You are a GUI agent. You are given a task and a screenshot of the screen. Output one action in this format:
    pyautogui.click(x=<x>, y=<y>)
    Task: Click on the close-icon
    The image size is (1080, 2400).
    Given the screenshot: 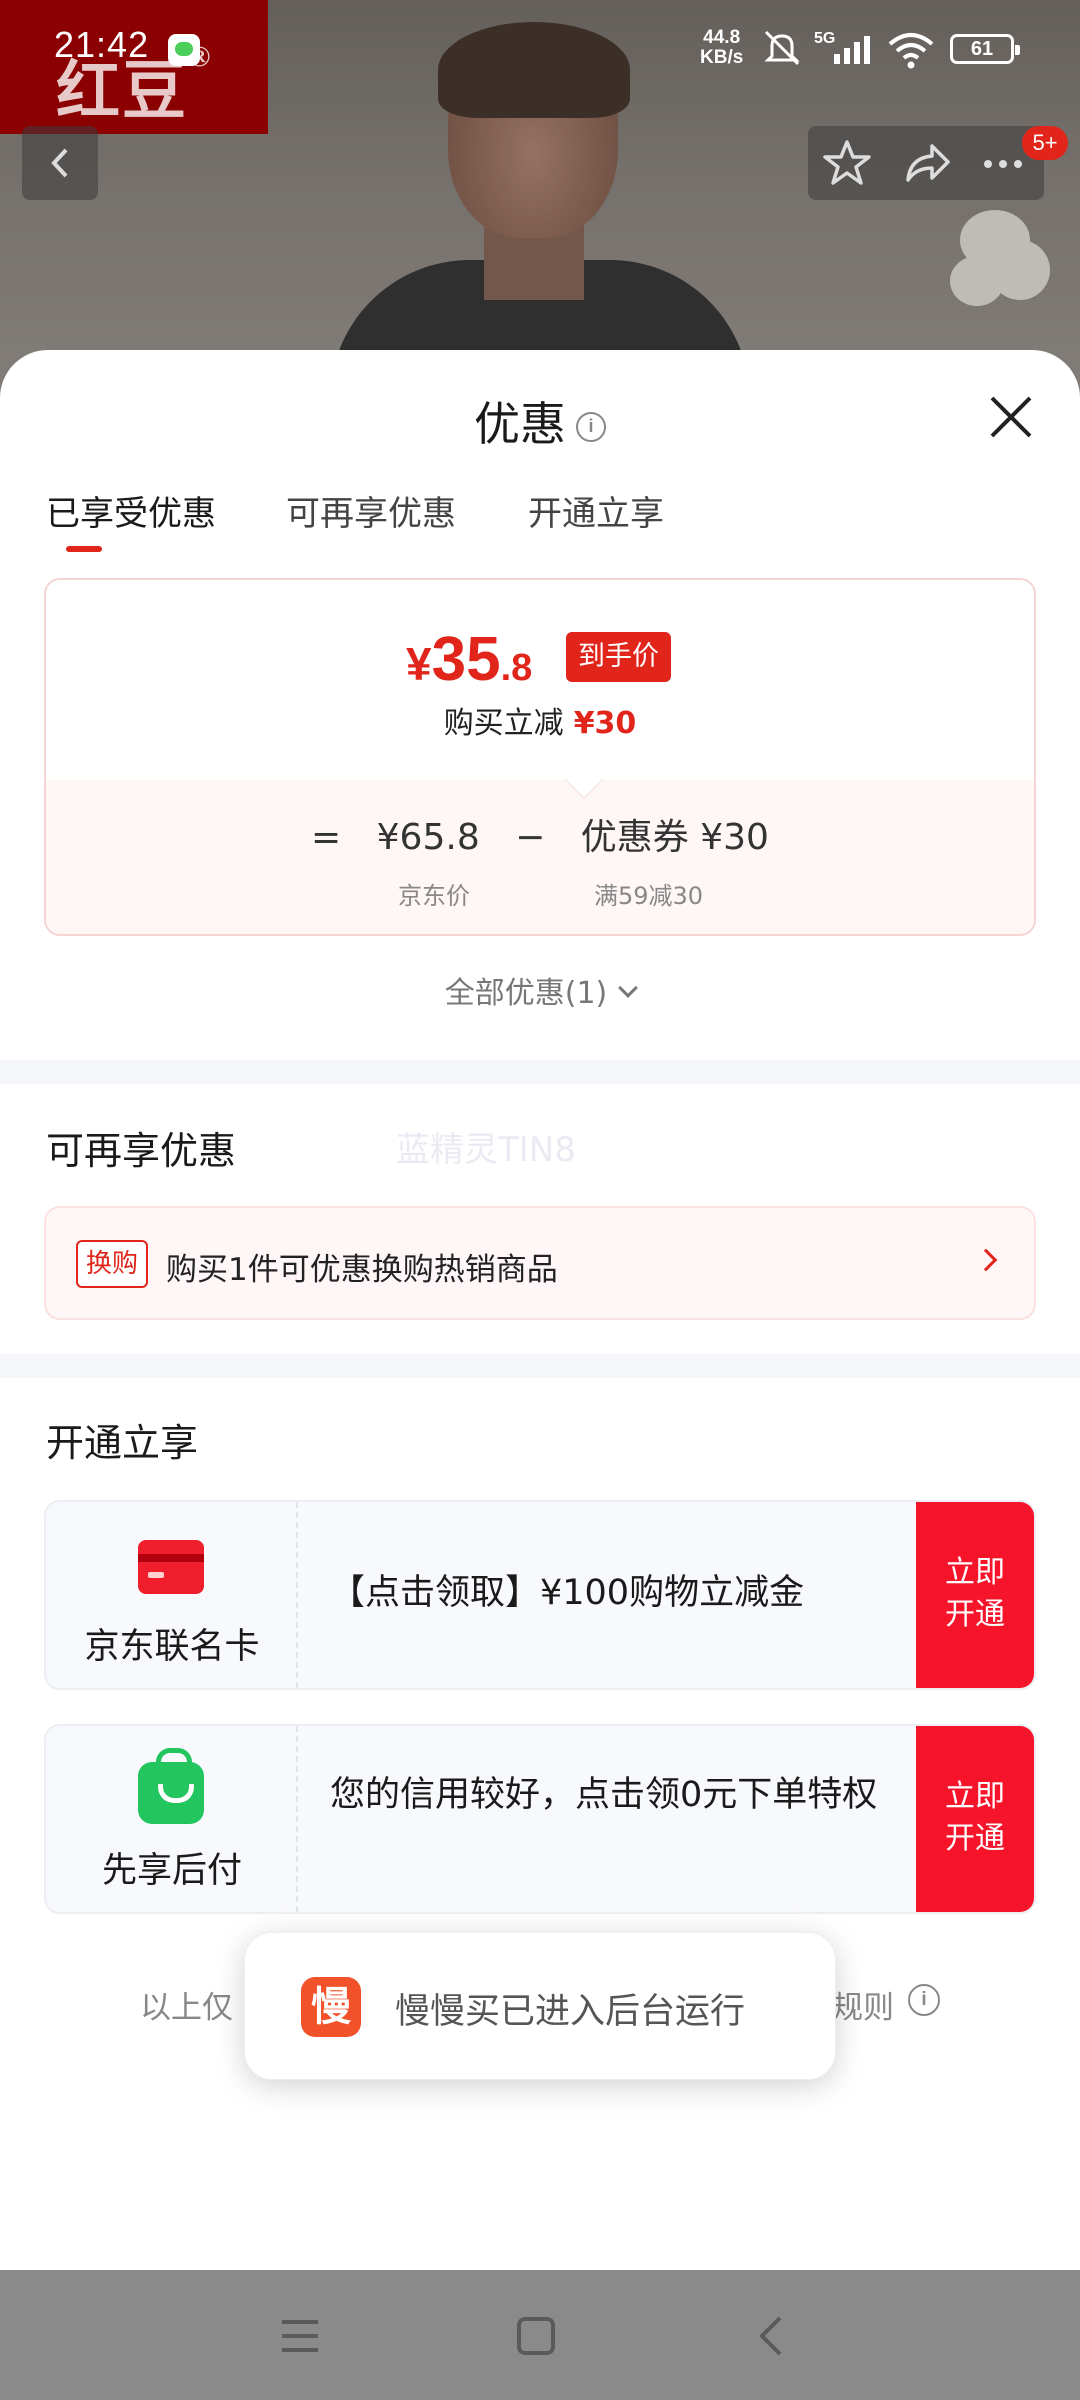 What is the action you would take?
    pyautogui.click(x=1011, y=417)
    